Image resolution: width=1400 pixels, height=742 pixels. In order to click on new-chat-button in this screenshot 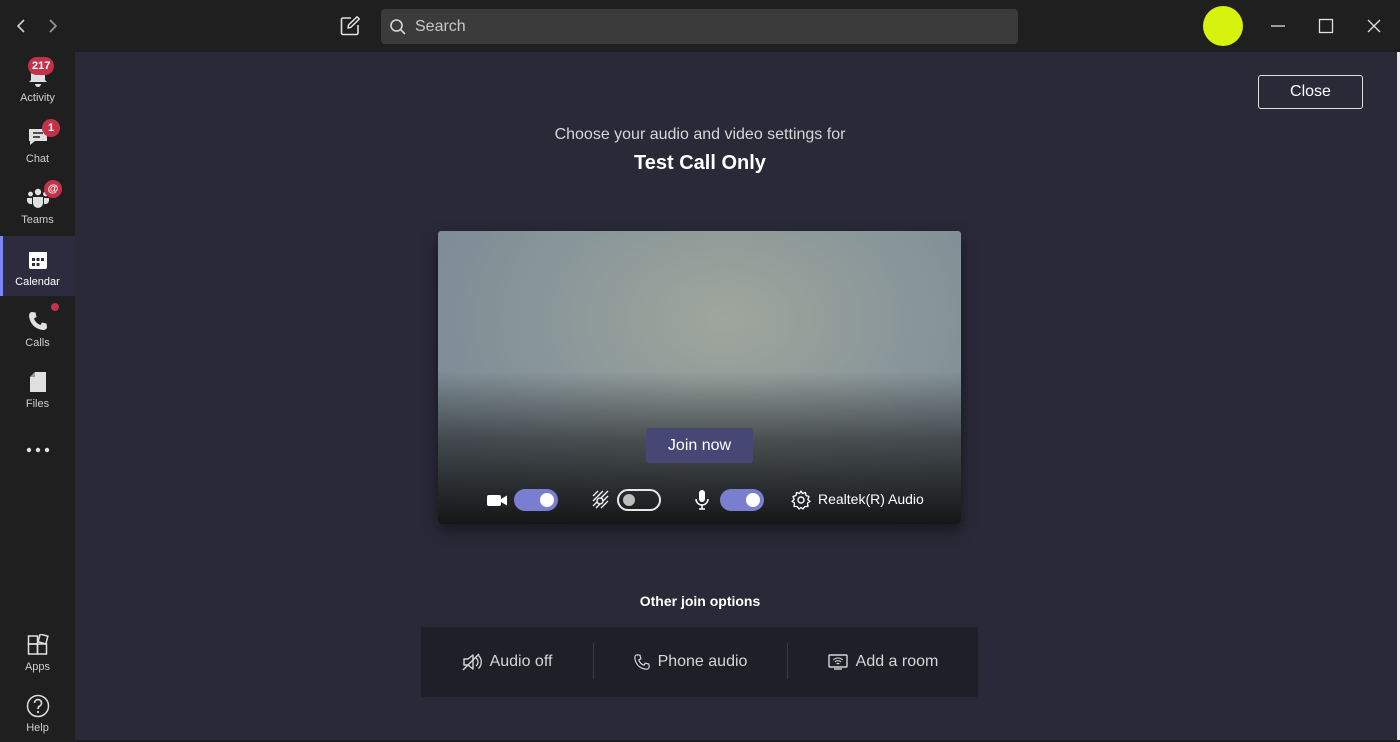, I will do `click(350, 26)`.